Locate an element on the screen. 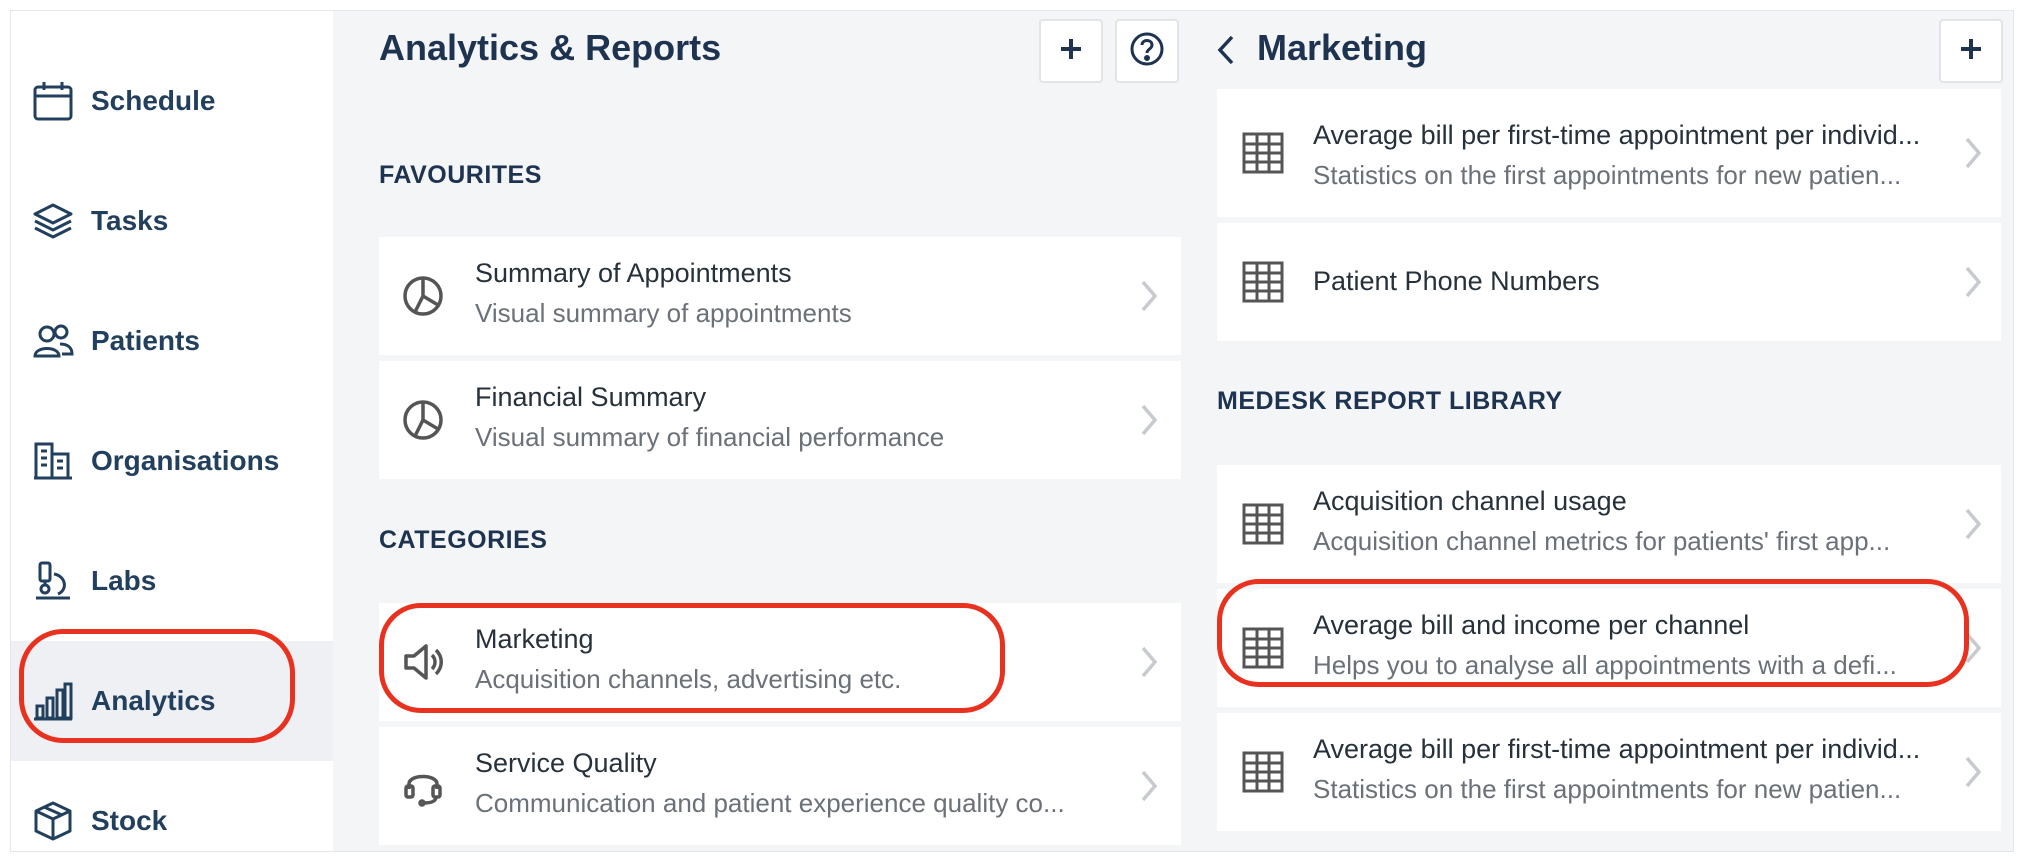  calendar-icon is located at coordinates (53, 101).